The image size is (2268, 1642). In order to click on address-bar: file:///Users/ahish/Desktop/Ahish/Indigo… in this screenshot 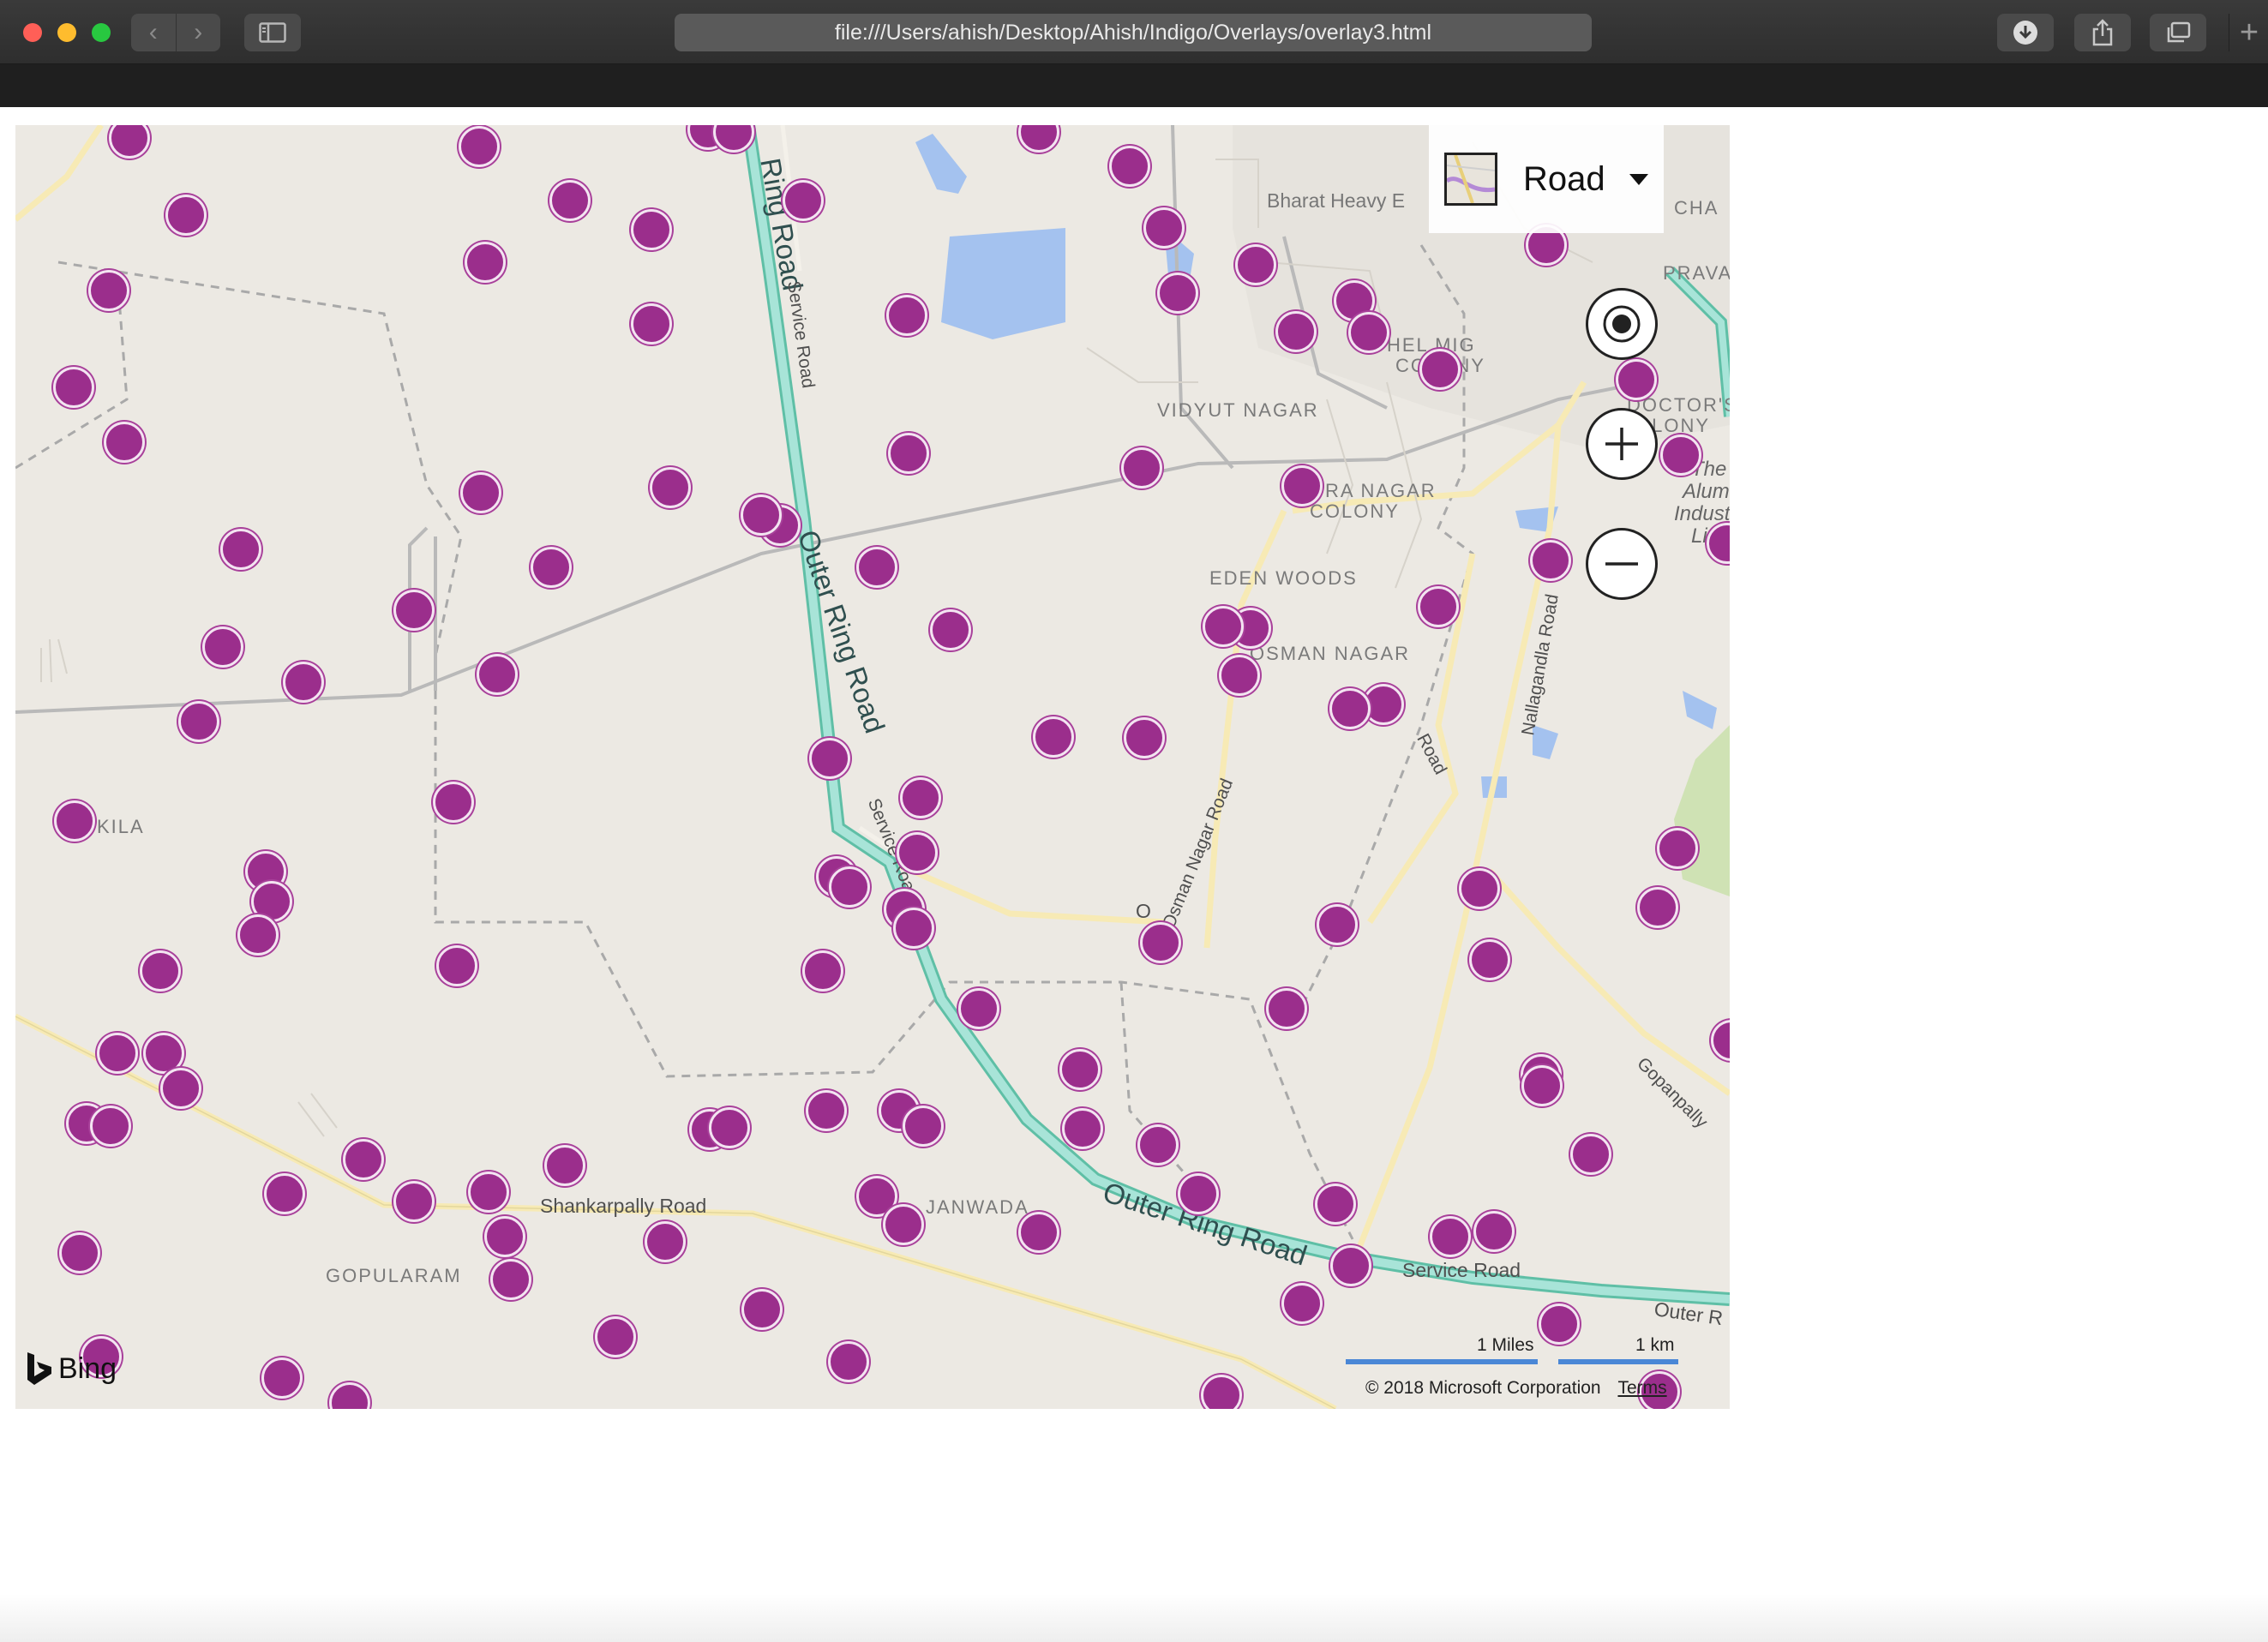, I will do `click(1133, 32)`.